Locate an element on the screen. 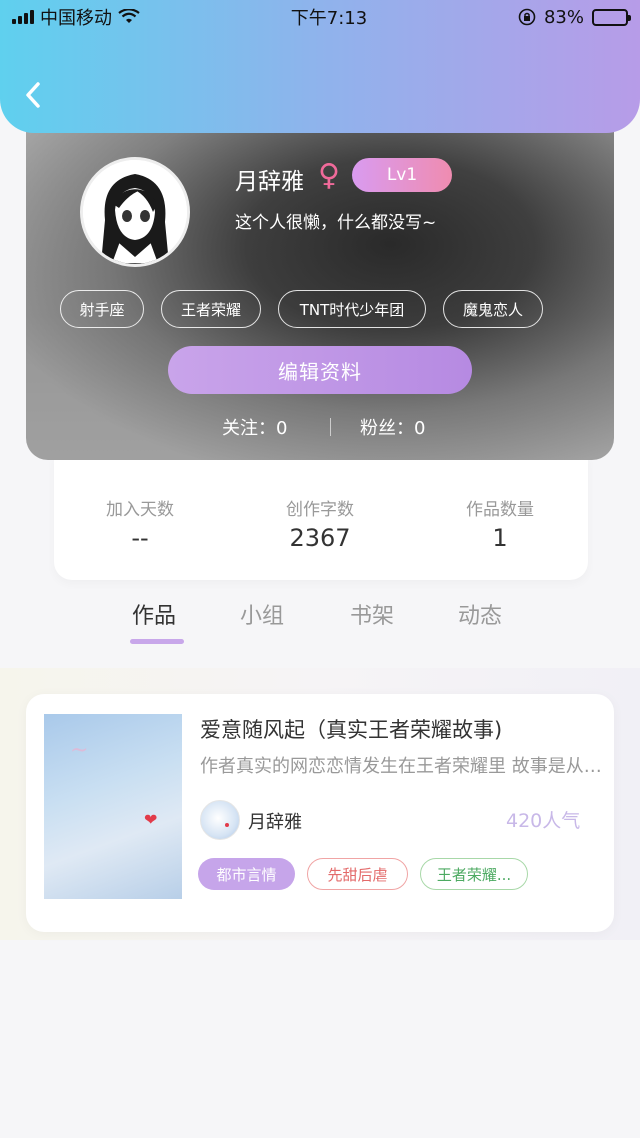  work-tag: 先甜后虐 is located at coordinates (357, 874).